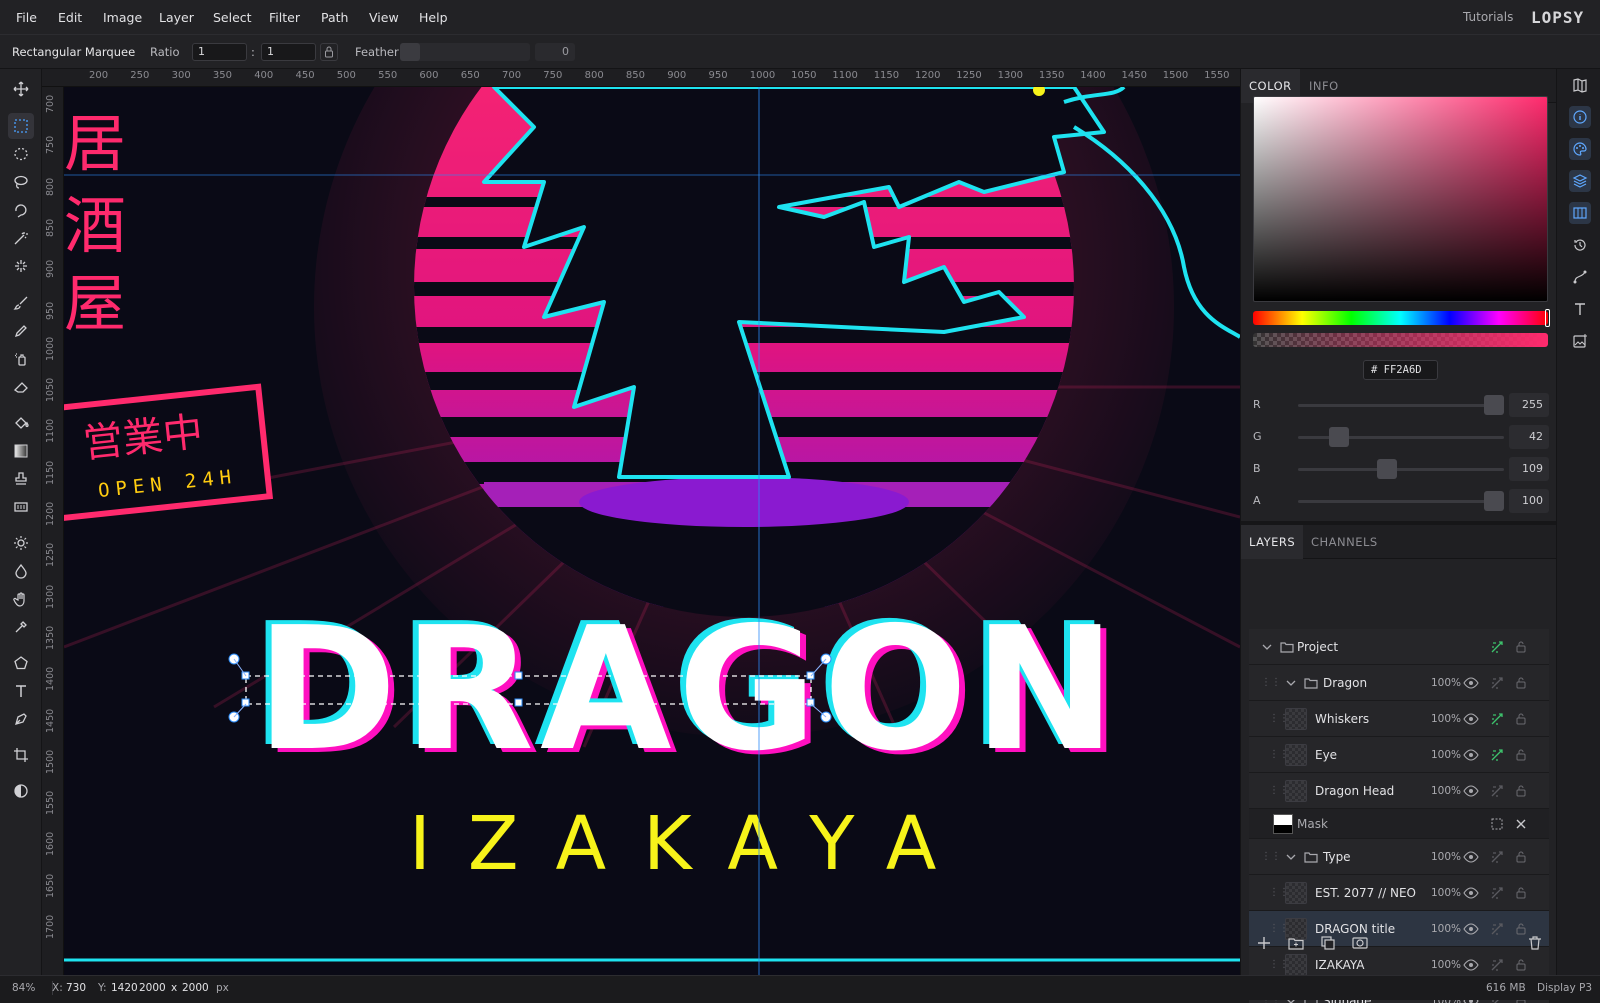 The width and height of the screenshot is (1600, 1003). What do you see at coordinates (1264, 943) in the screenshot?
I see `add-layer-icon` at bounding box center [1264, 943].